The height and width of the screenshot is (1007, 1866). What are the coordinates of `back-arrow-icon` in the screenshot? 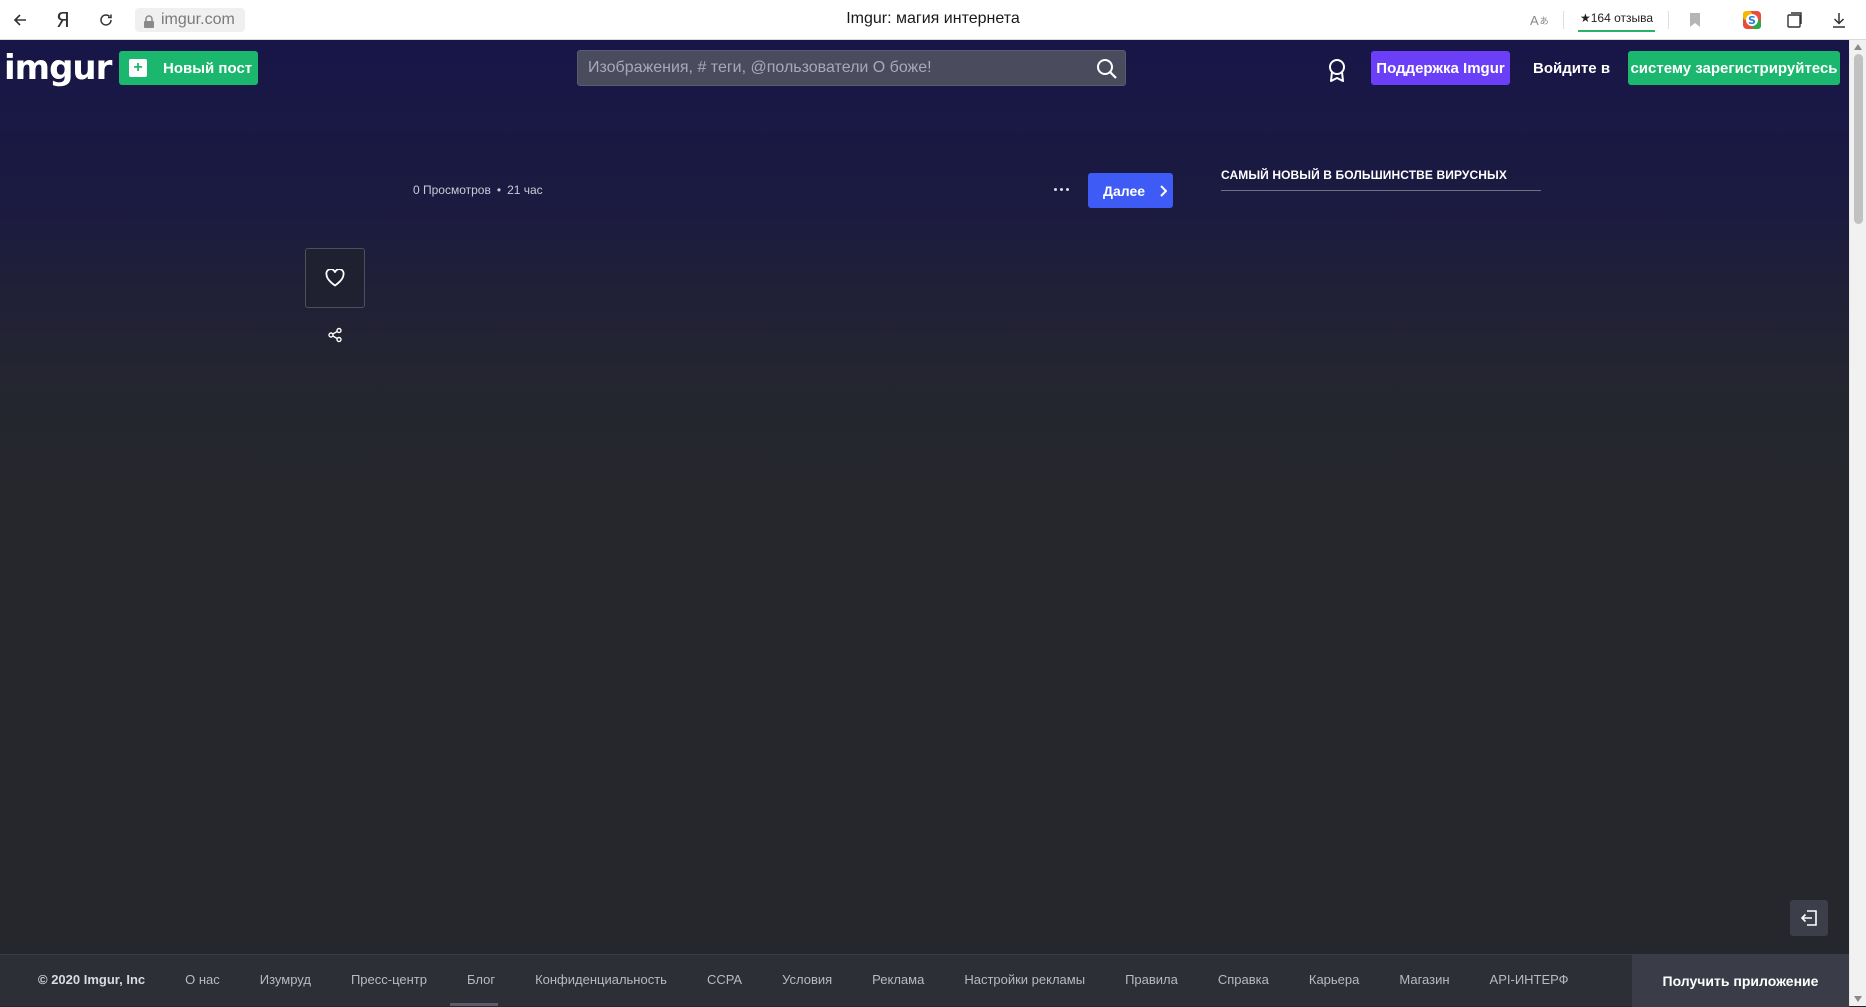 It's located at (20, 20).